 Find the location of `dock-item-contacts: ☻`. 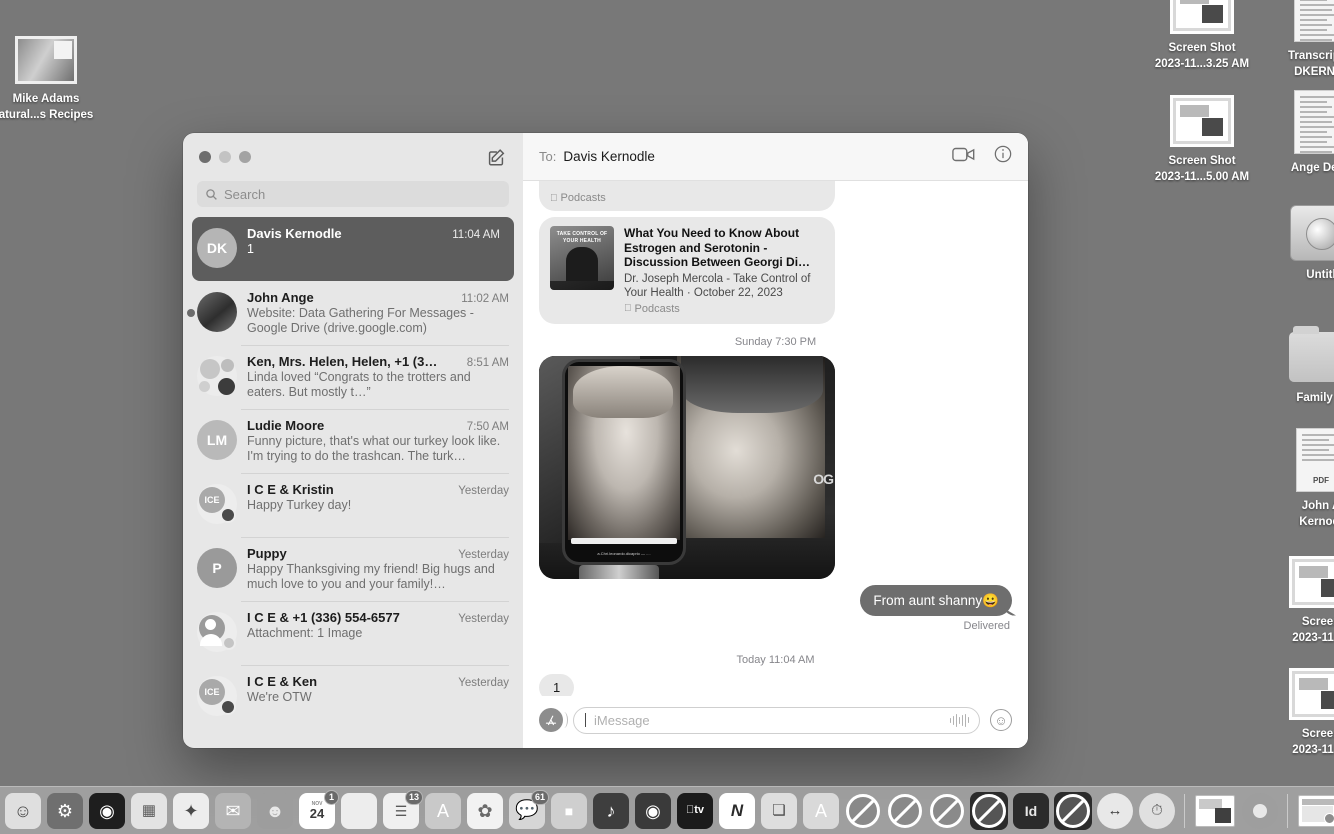

dock-item-contacts: ☻ is located at coordinates (275, 811).